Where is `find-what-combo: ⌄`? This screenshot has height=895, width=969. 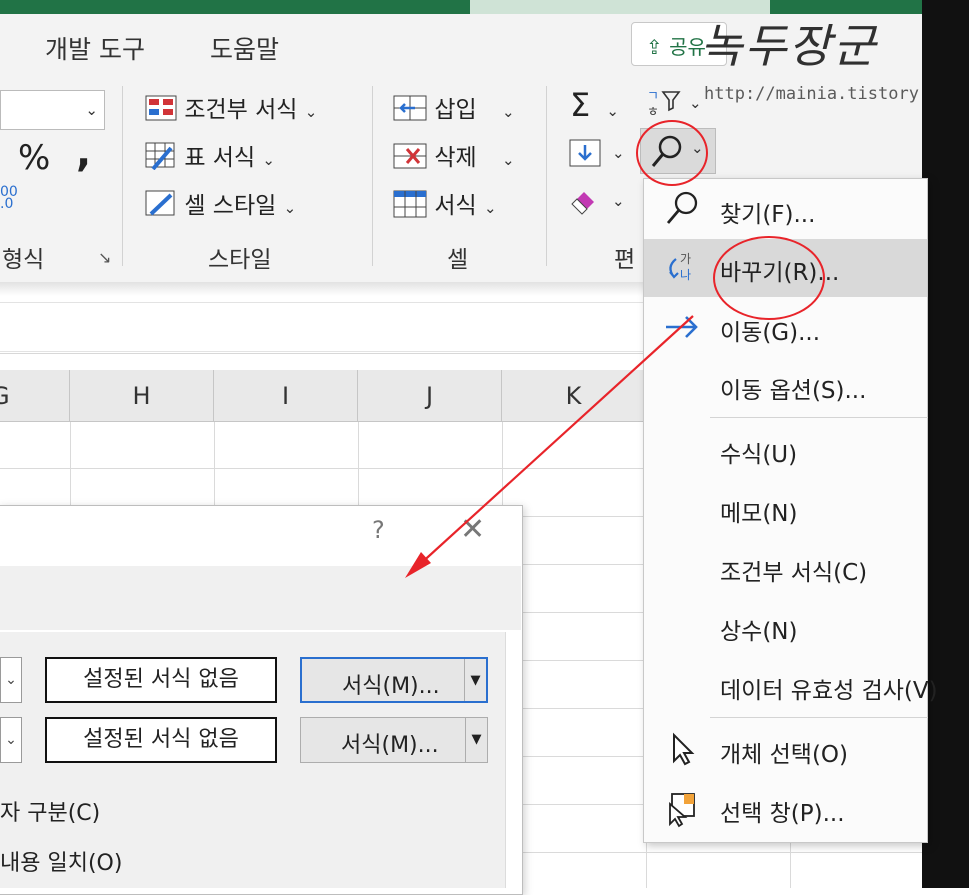 find-what-combo: ⌄ is located at coordinates (11, 680).